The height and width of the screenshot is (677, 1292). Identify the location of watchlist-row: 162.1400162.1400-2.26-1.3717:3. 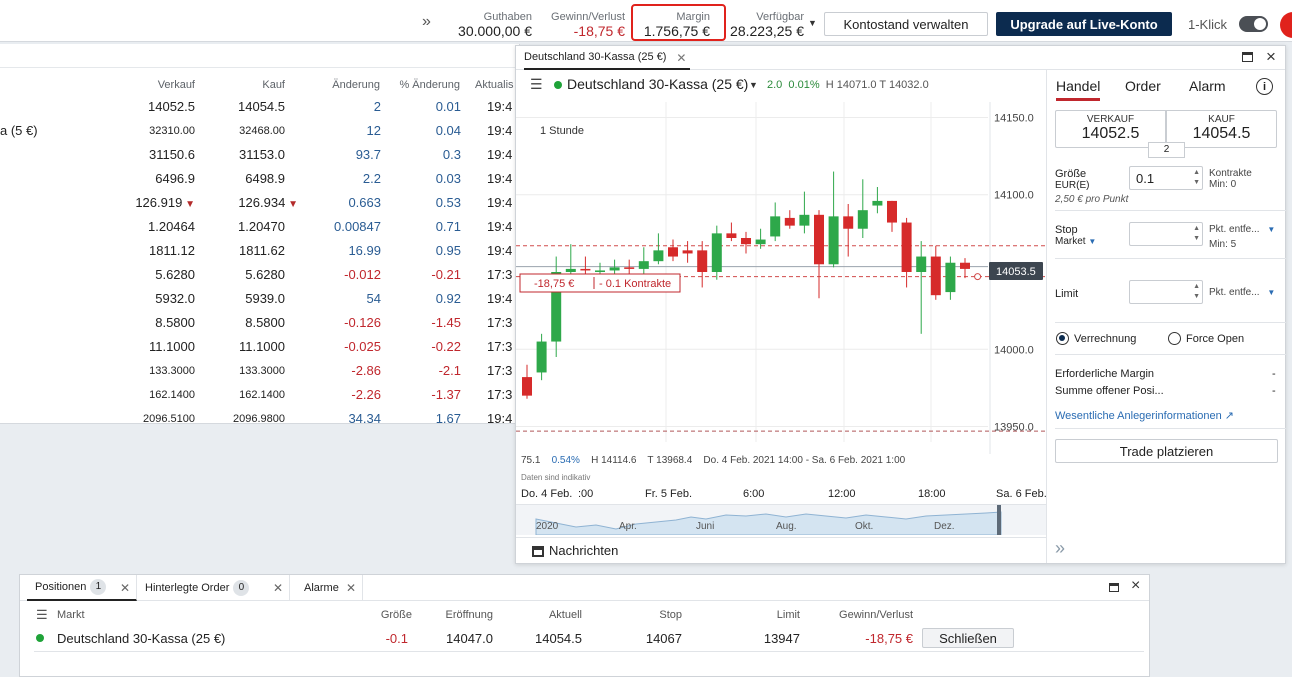
(260, 394).